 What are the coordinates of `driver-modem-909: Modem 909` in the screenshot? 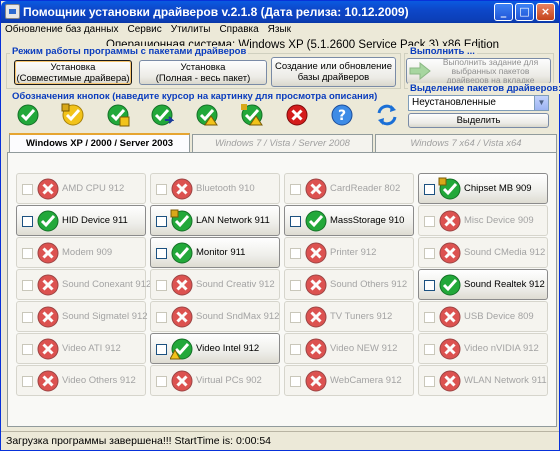 It's located at (81, 252).